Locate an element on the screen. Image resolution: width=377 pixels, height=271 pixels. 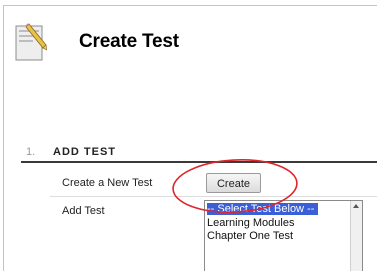
listbox-option-learning-modules: Learning Modules is located at coordinates (250, 223).